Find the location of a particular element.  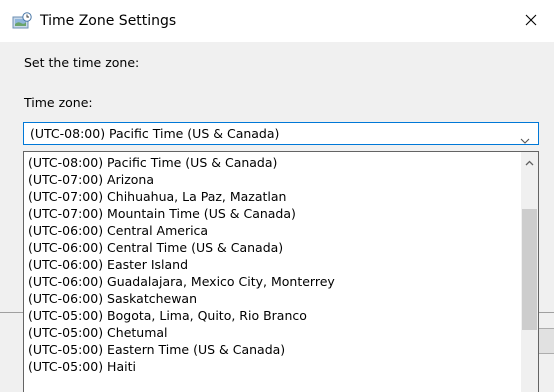

close-button is located at coordinates (531, 20).